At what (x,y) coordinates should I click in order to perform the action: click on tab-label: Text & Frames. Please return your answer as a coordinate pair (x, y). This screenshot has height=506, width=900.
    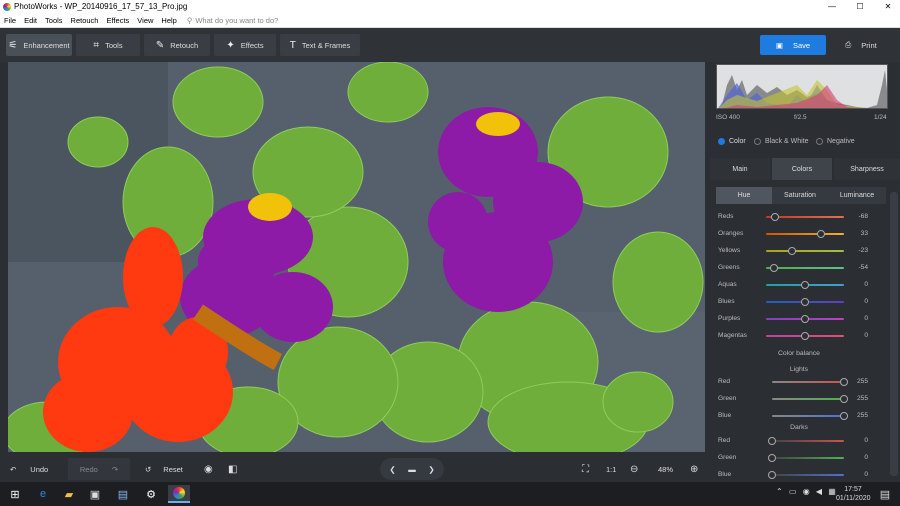
    Looking at the image, I should click on (326, 45).